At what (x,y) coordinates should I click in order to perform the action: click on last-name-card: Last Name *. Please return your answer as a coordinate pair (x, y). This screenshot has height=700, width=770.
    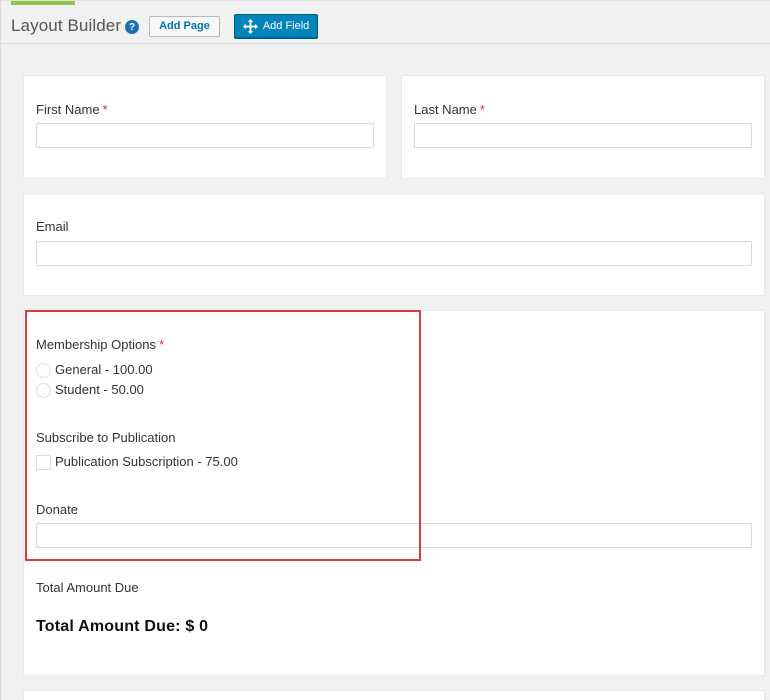
    Looking at the image, I should click on (583, 127).